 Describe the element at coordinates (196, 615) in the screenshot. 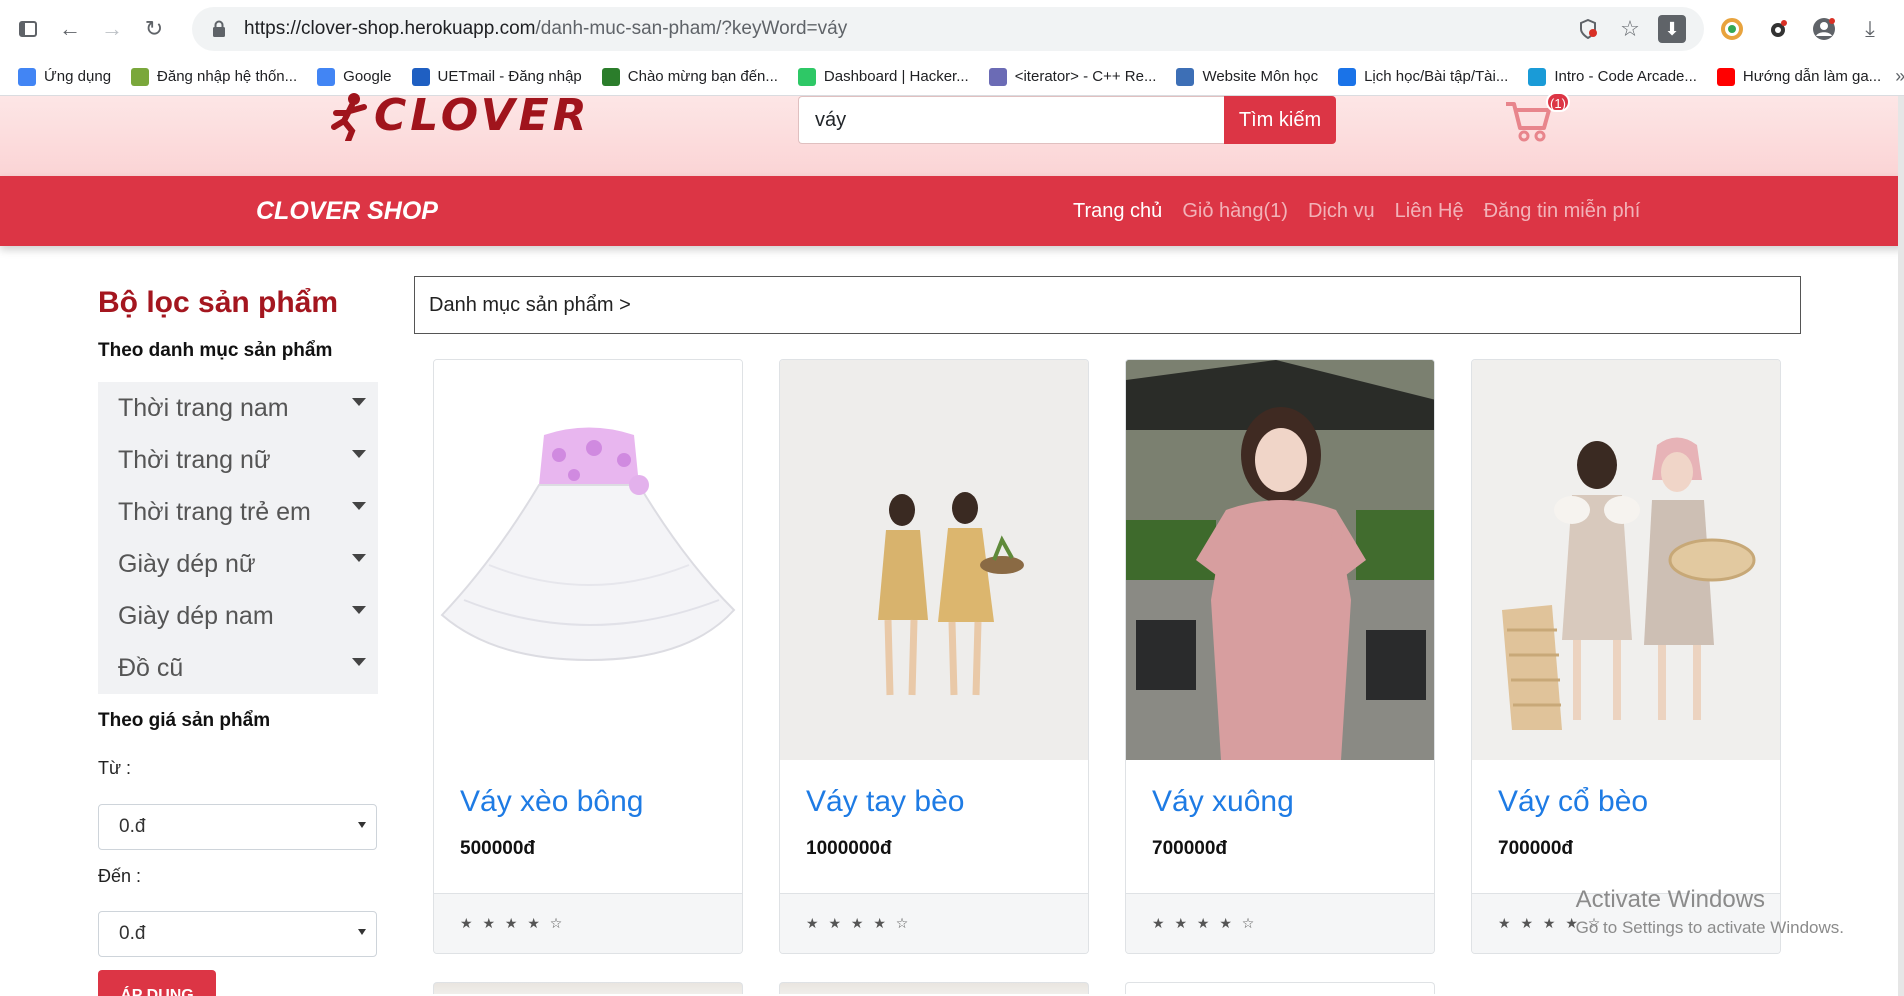

I see `category-label: Giày dép nam` at that location.